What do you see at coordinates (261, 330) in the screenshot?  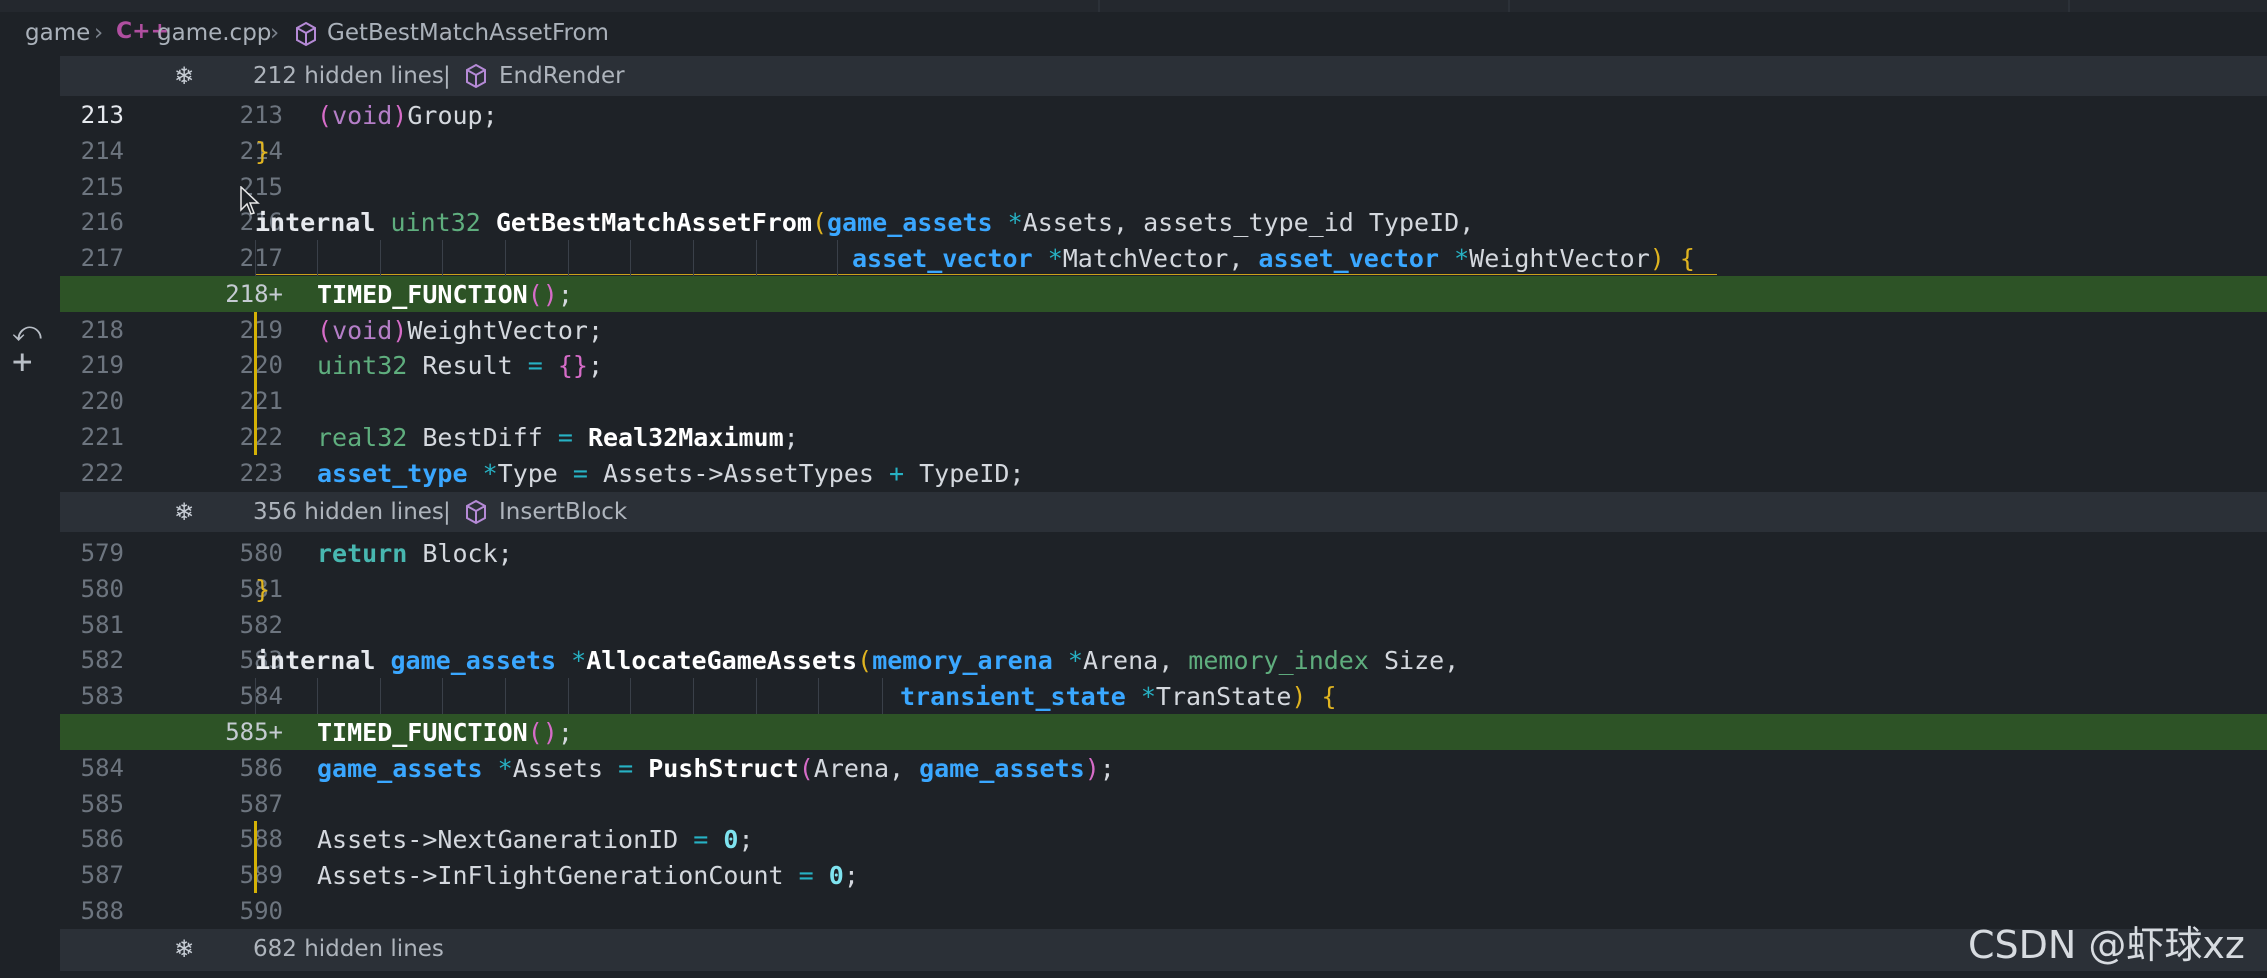 I see `new-line-number: 219` at bounding box center [261, 330].